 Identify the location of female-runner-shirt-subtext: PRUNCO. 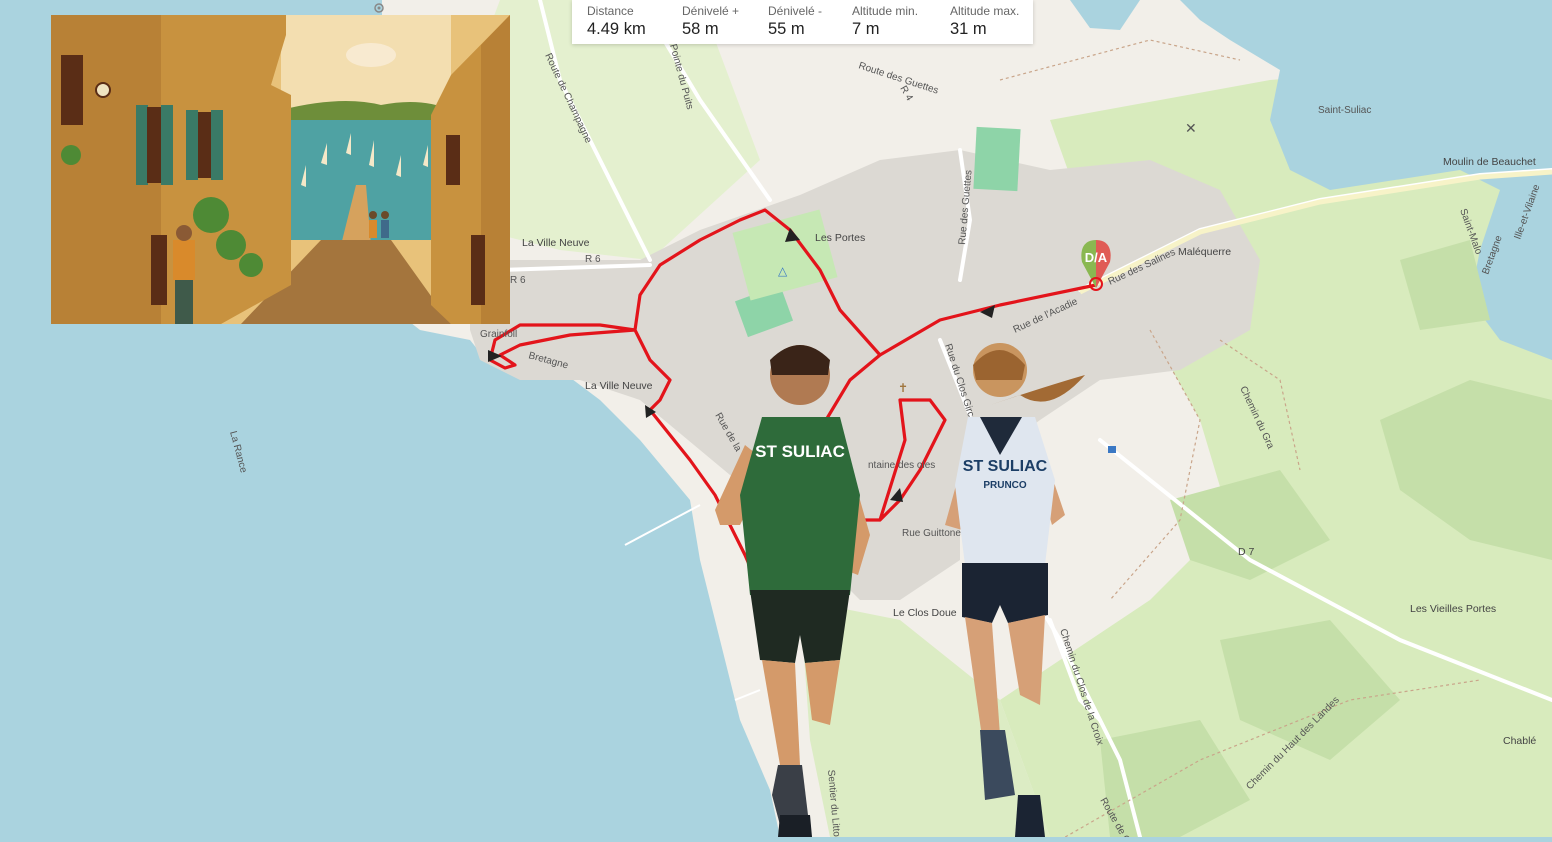
(1005, 485).